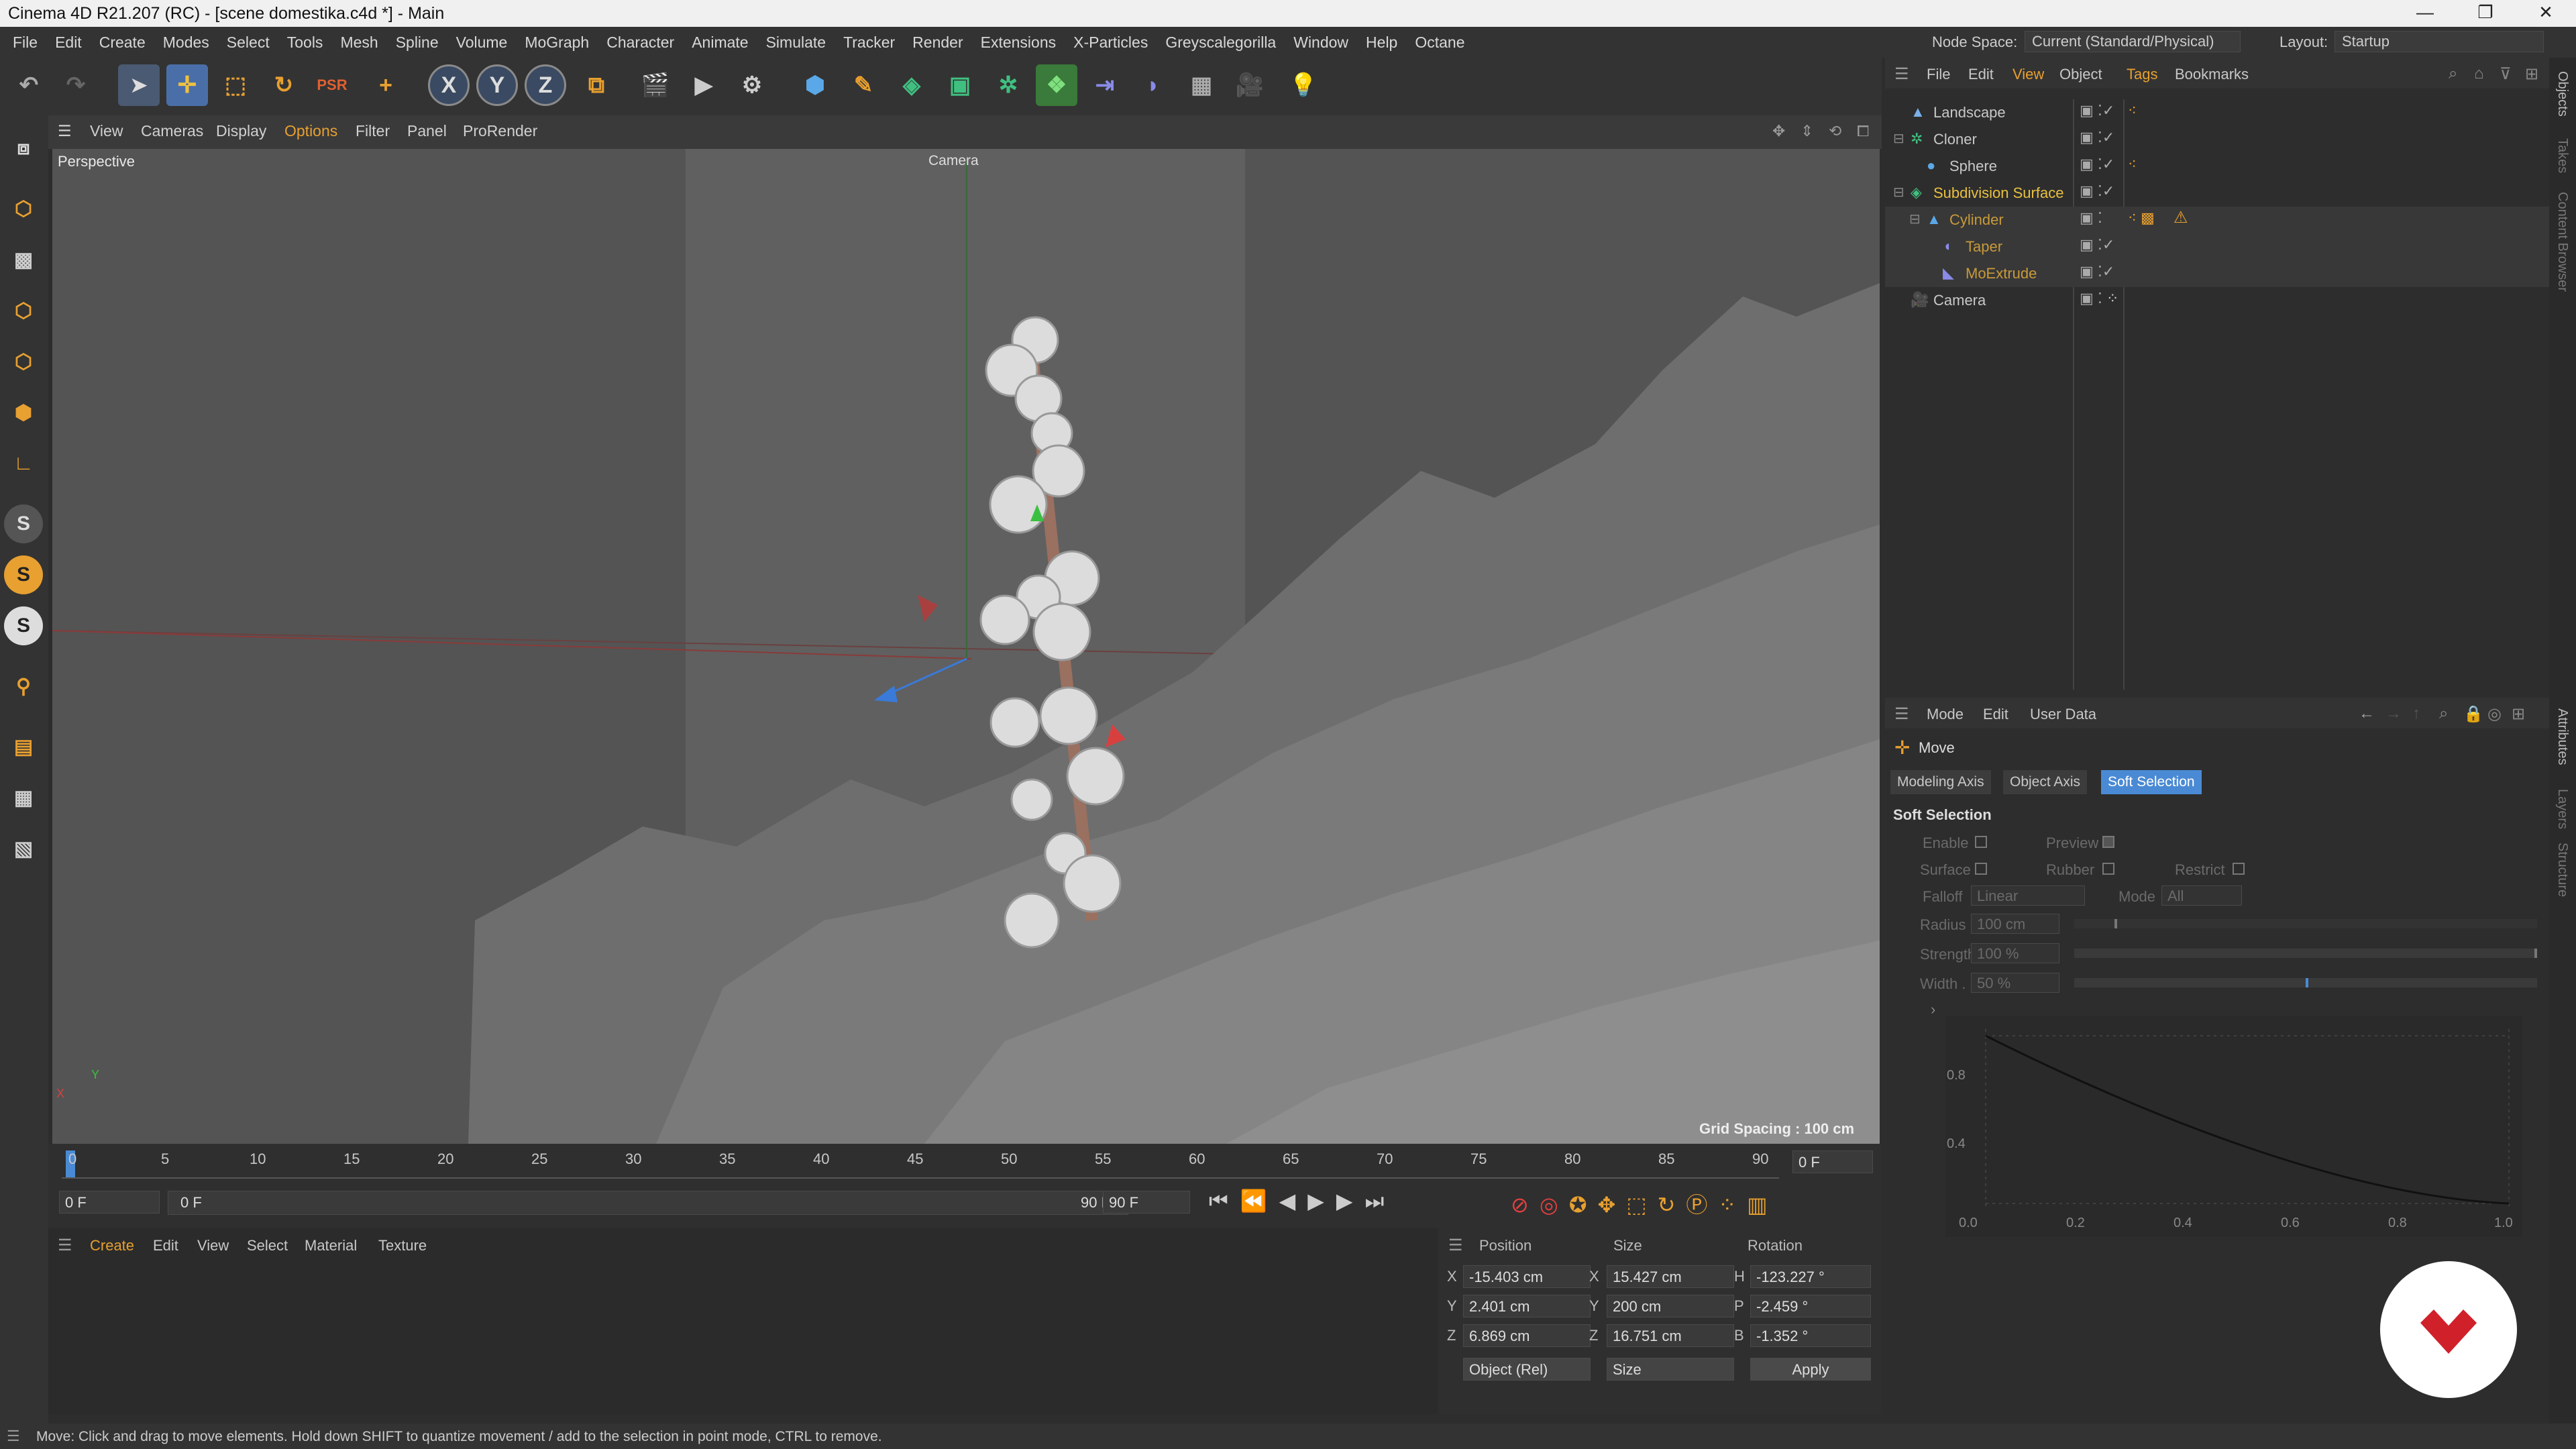 The width and height of the screenshot is (2576, 1449). Describe the element at coordinates (402, 1245) in the screenshot. I see `material-menu-texture: Texture` at that location.